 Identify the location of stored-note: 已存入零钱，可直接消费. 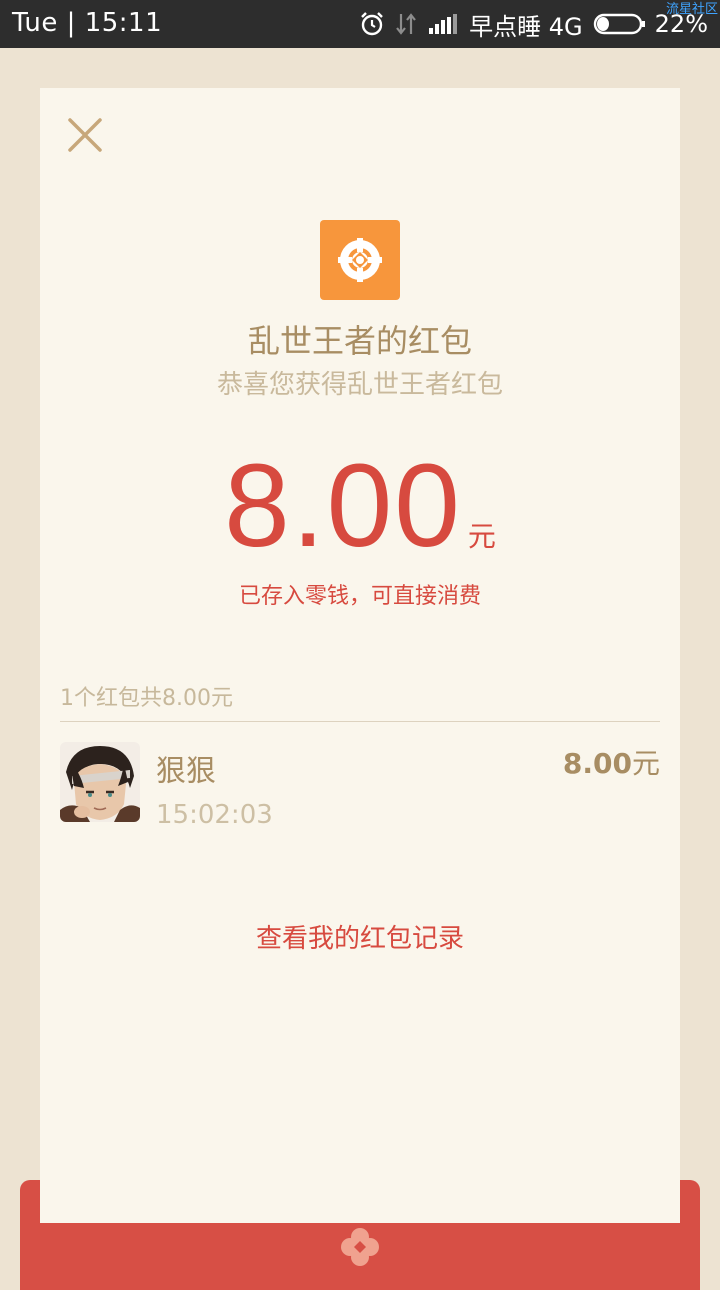
(359, 596).